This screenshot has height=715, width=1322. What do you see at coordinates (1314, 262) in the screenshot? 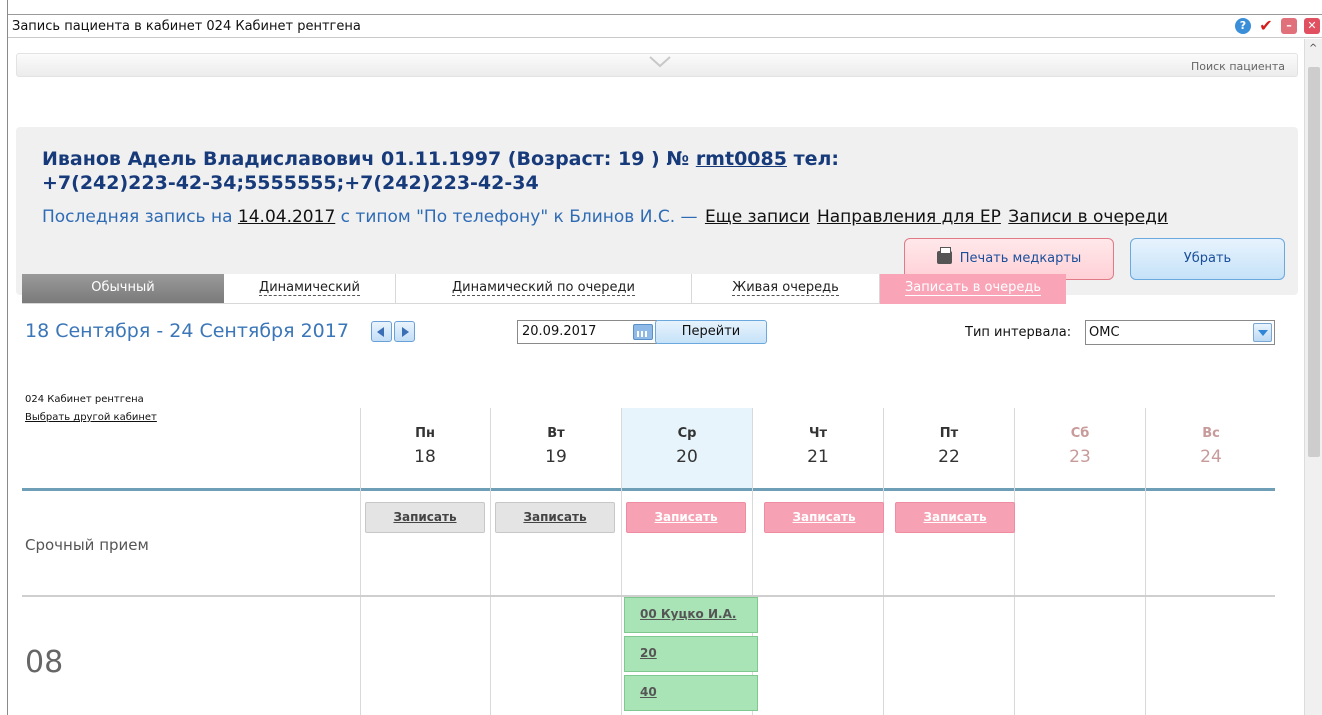
I see `scrollbar-thumb` at bounding box center [1314, 262].